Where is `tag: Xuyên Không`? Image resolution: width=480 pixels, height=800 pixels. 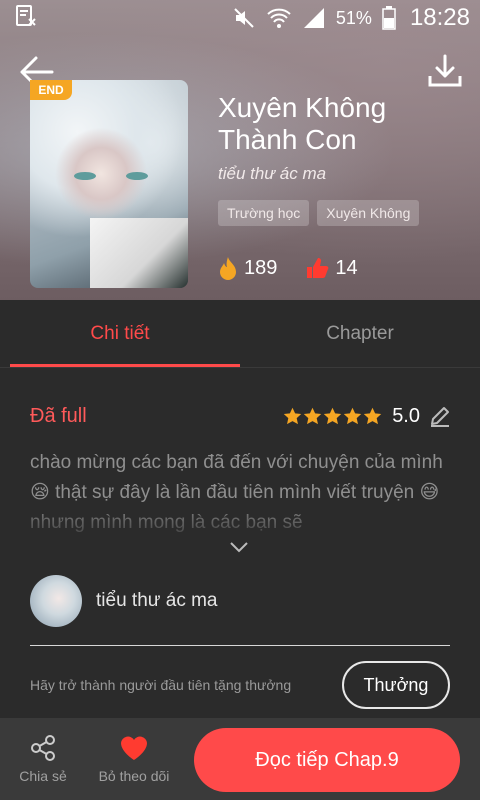 tag: Xuyên Không is located at coordinates (368, 213).